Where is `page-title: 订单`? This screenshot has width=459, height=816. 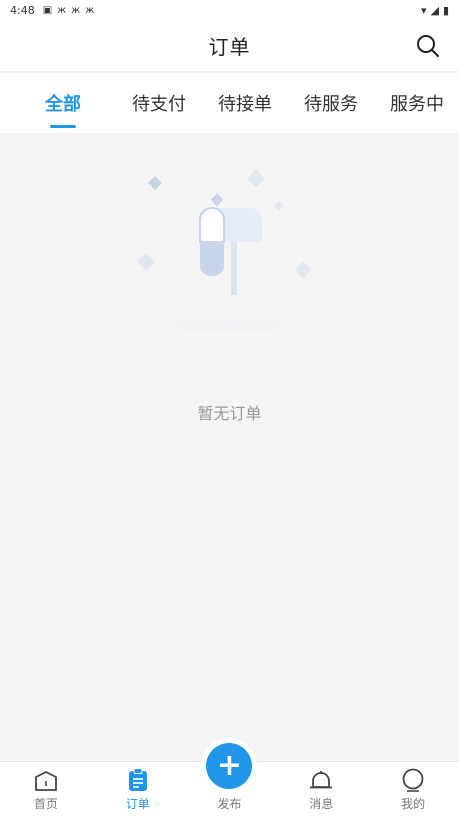
page-title: 订单 is located at coordinates (229, 47).